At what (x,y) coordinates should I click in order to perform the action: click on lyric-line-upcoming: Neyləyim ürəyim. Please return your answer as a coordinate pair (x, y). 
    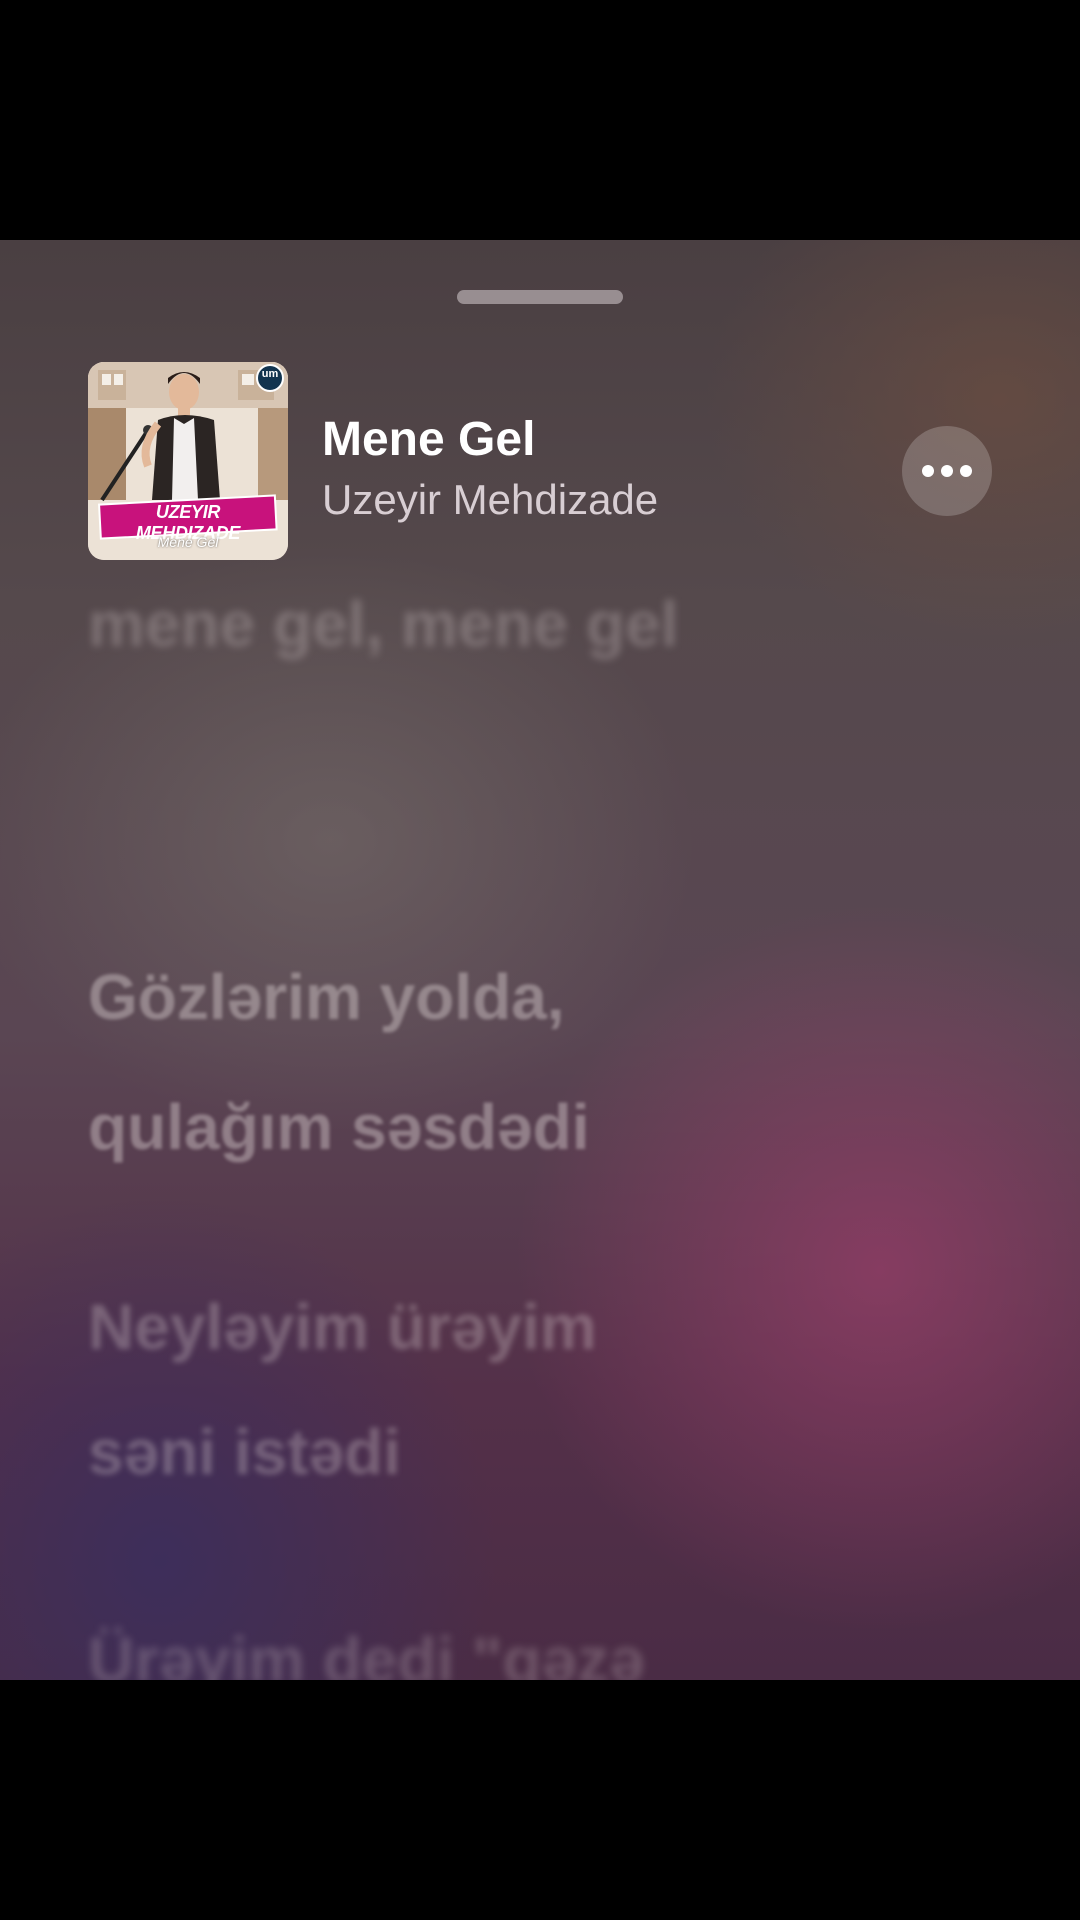
    Looking at the image, I should click on (342, 1327).